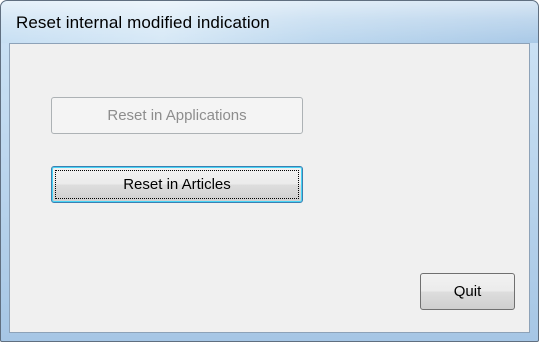 The image size is (539, 342). What do you see at coordinates (177, 115) in the screenshot?
I see `reset-in-applications-button: Reset in Applications` at bounding box center [177, 115].